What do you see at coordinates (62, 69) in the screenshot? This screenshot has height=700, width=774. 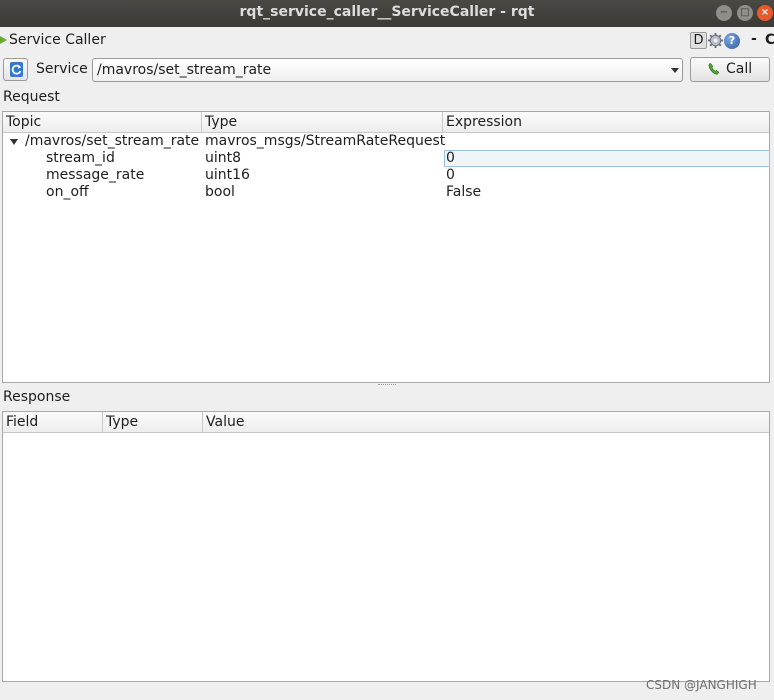 I see `service-label: Service` at bounding box center [62, 69].